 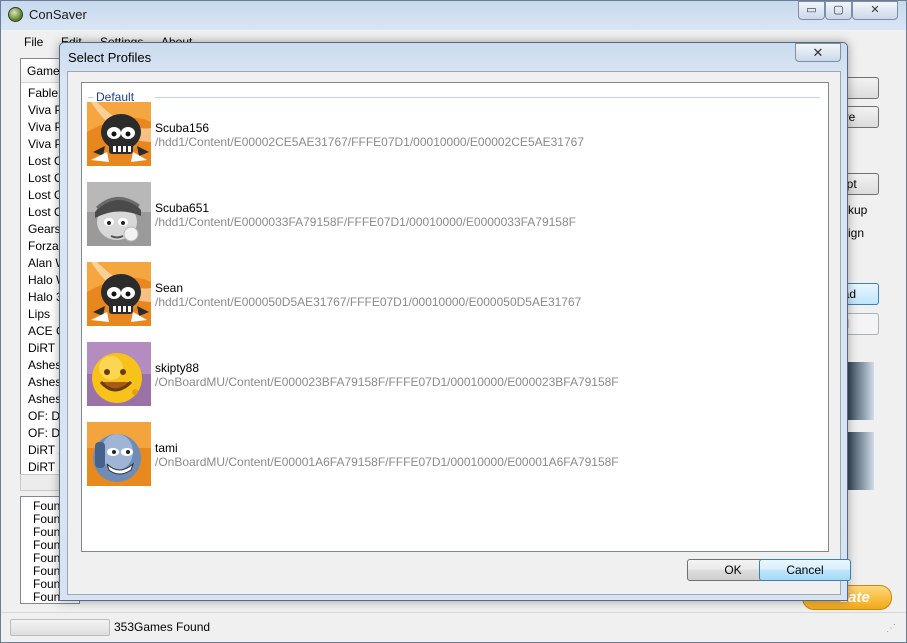 What do you see at coordinates (892, 629) in the screenshot?
I see `size-grip-icon: ⋰` at bounding box center [892, 629].